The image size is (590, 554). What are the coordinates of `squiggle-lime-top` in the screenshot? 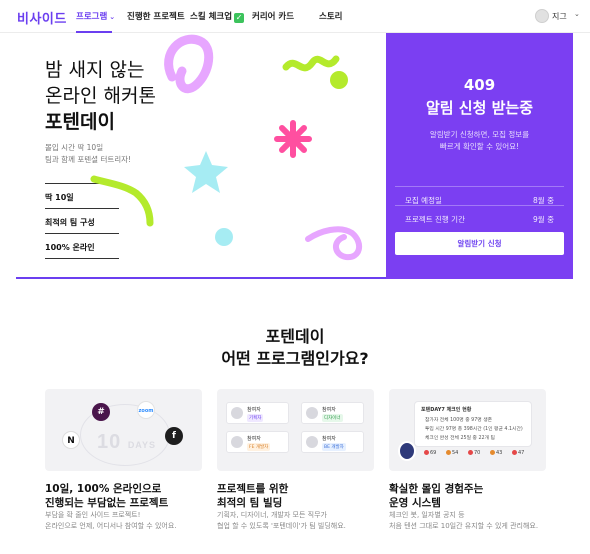 It's located at (311, 63).